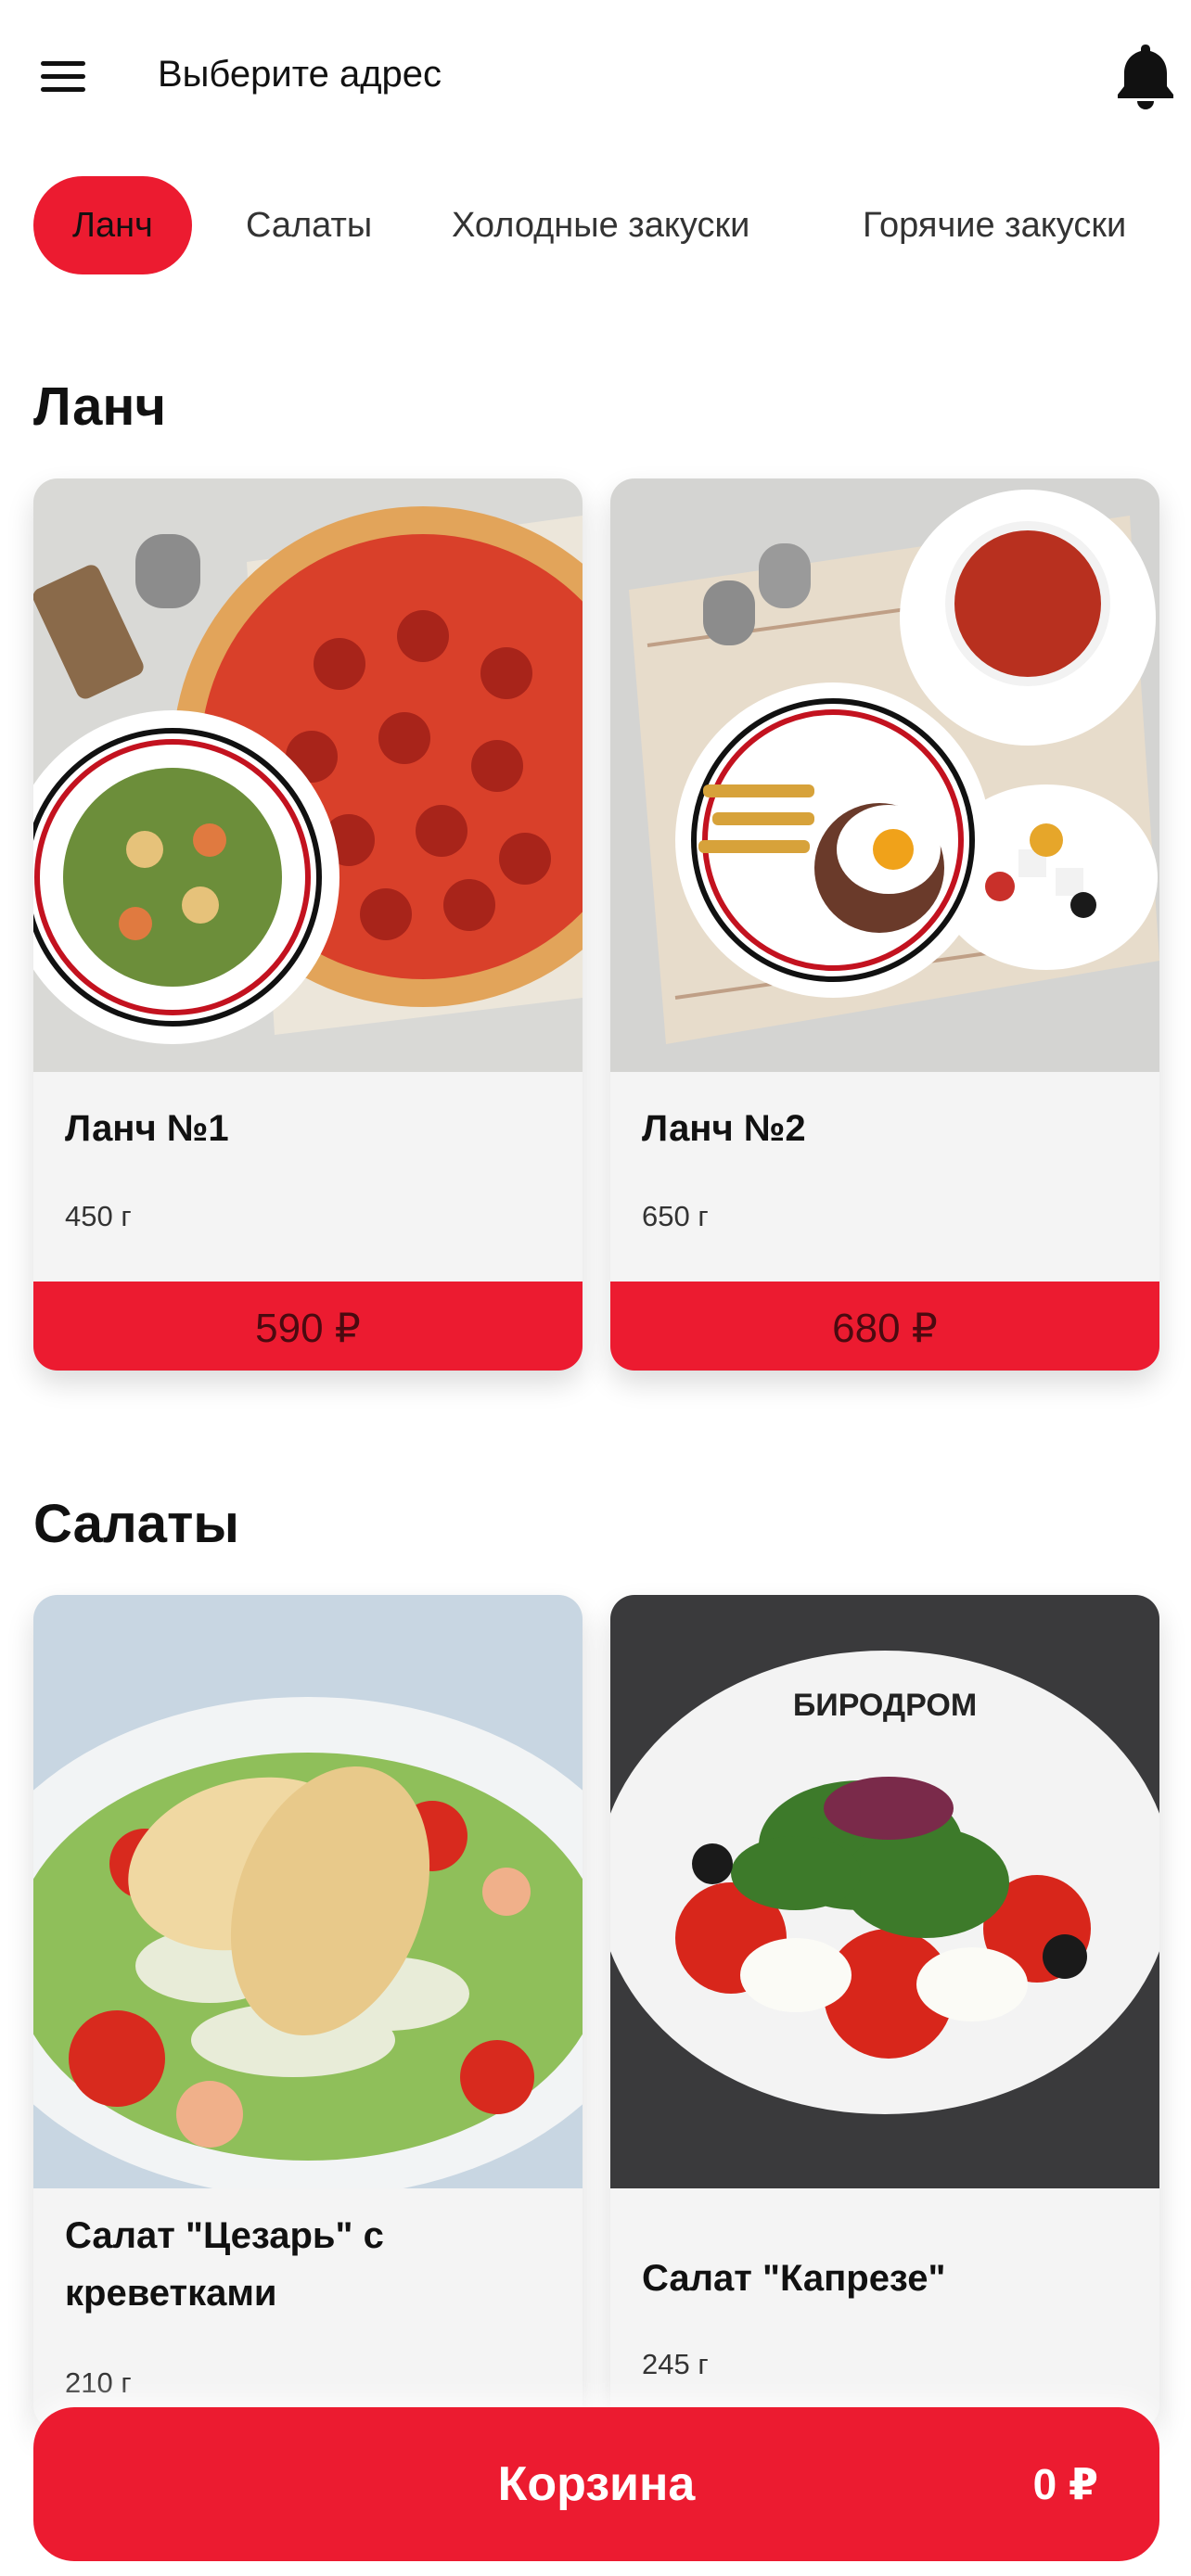  Describe the element at coordinates (675, 1216) in the screenshot. I see `product-weight: 650 г` at that location.